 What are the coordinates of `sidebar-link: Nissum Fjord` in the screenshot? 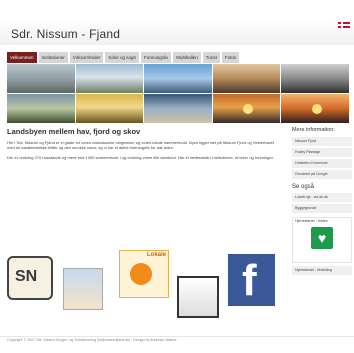 It's located at (322, 141).